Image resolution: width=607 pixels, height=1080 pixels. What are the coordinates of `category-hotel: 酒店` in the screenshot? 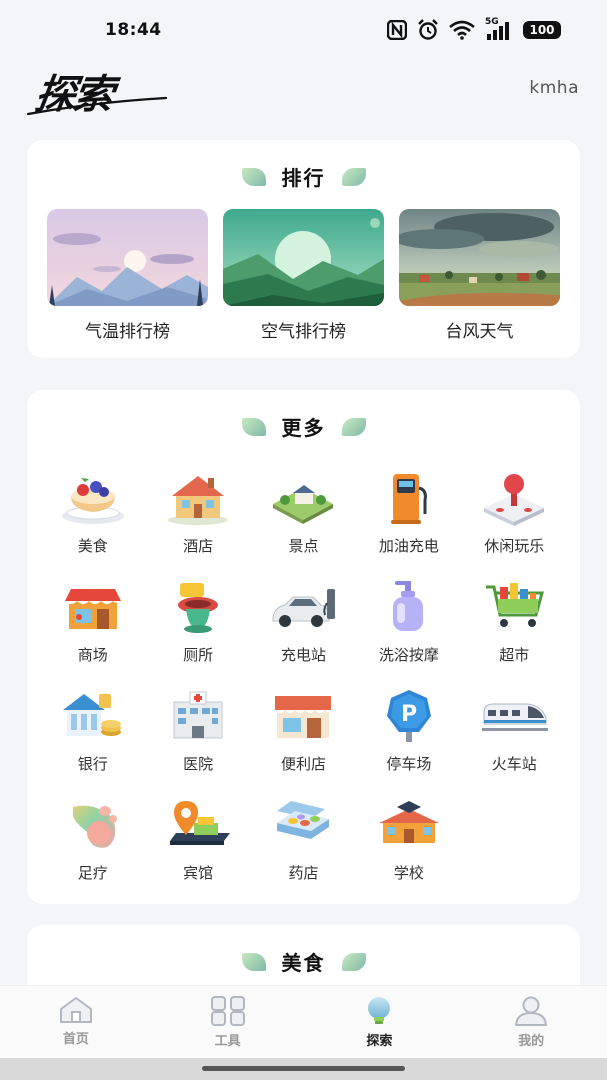 It's located at (197, 524).